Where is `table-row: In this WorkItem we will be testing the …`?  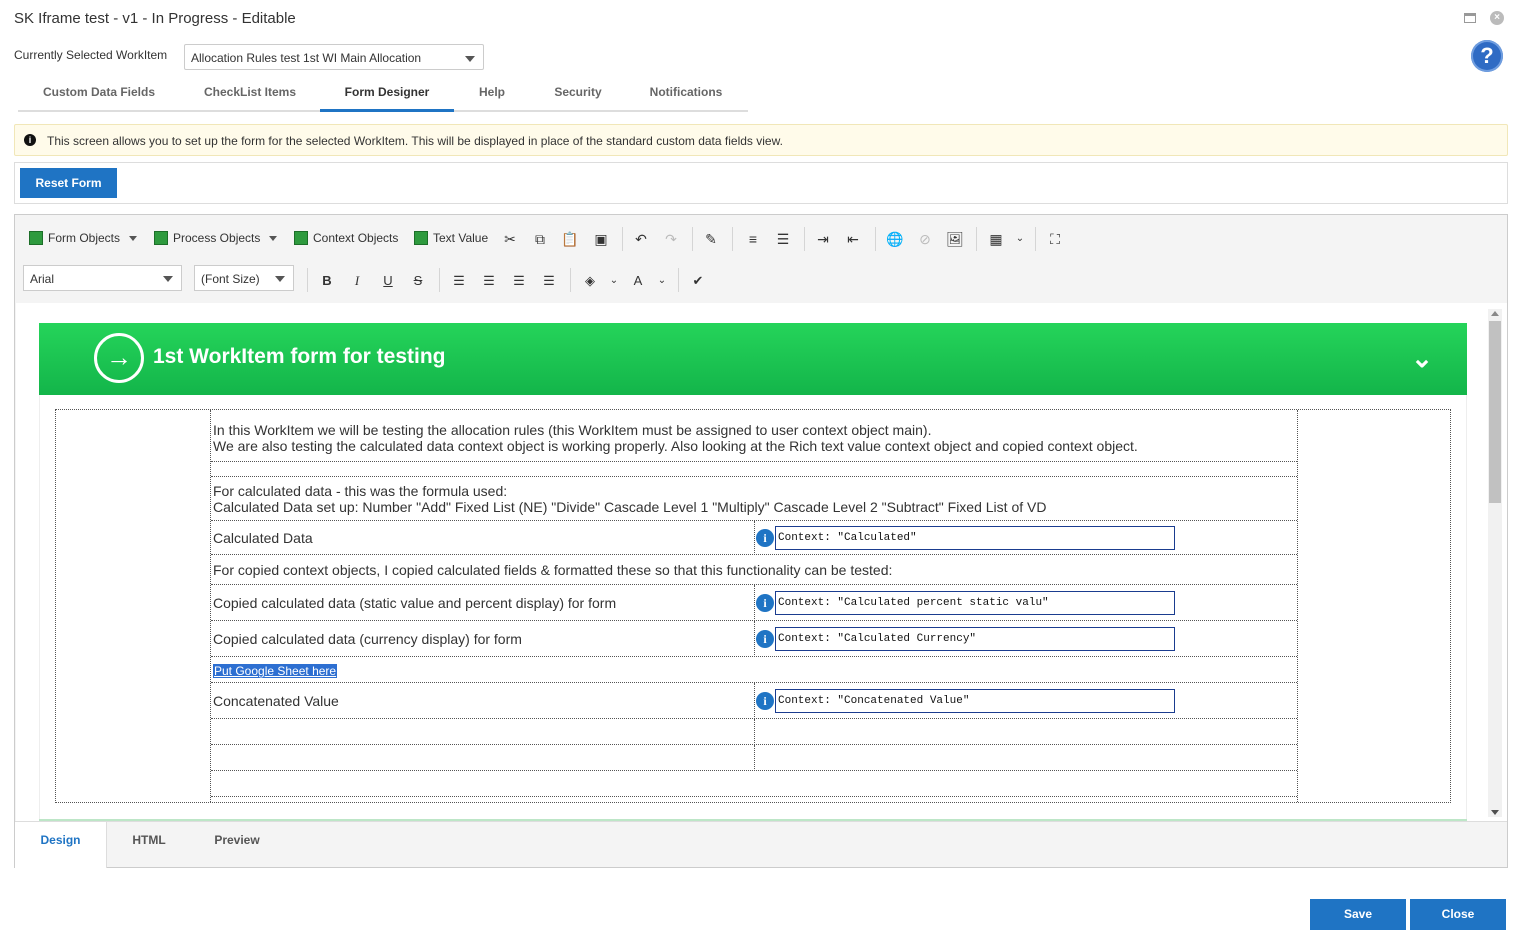 table-row: In this WorkItem we will be testing the … is located at coordinates (754, 436).